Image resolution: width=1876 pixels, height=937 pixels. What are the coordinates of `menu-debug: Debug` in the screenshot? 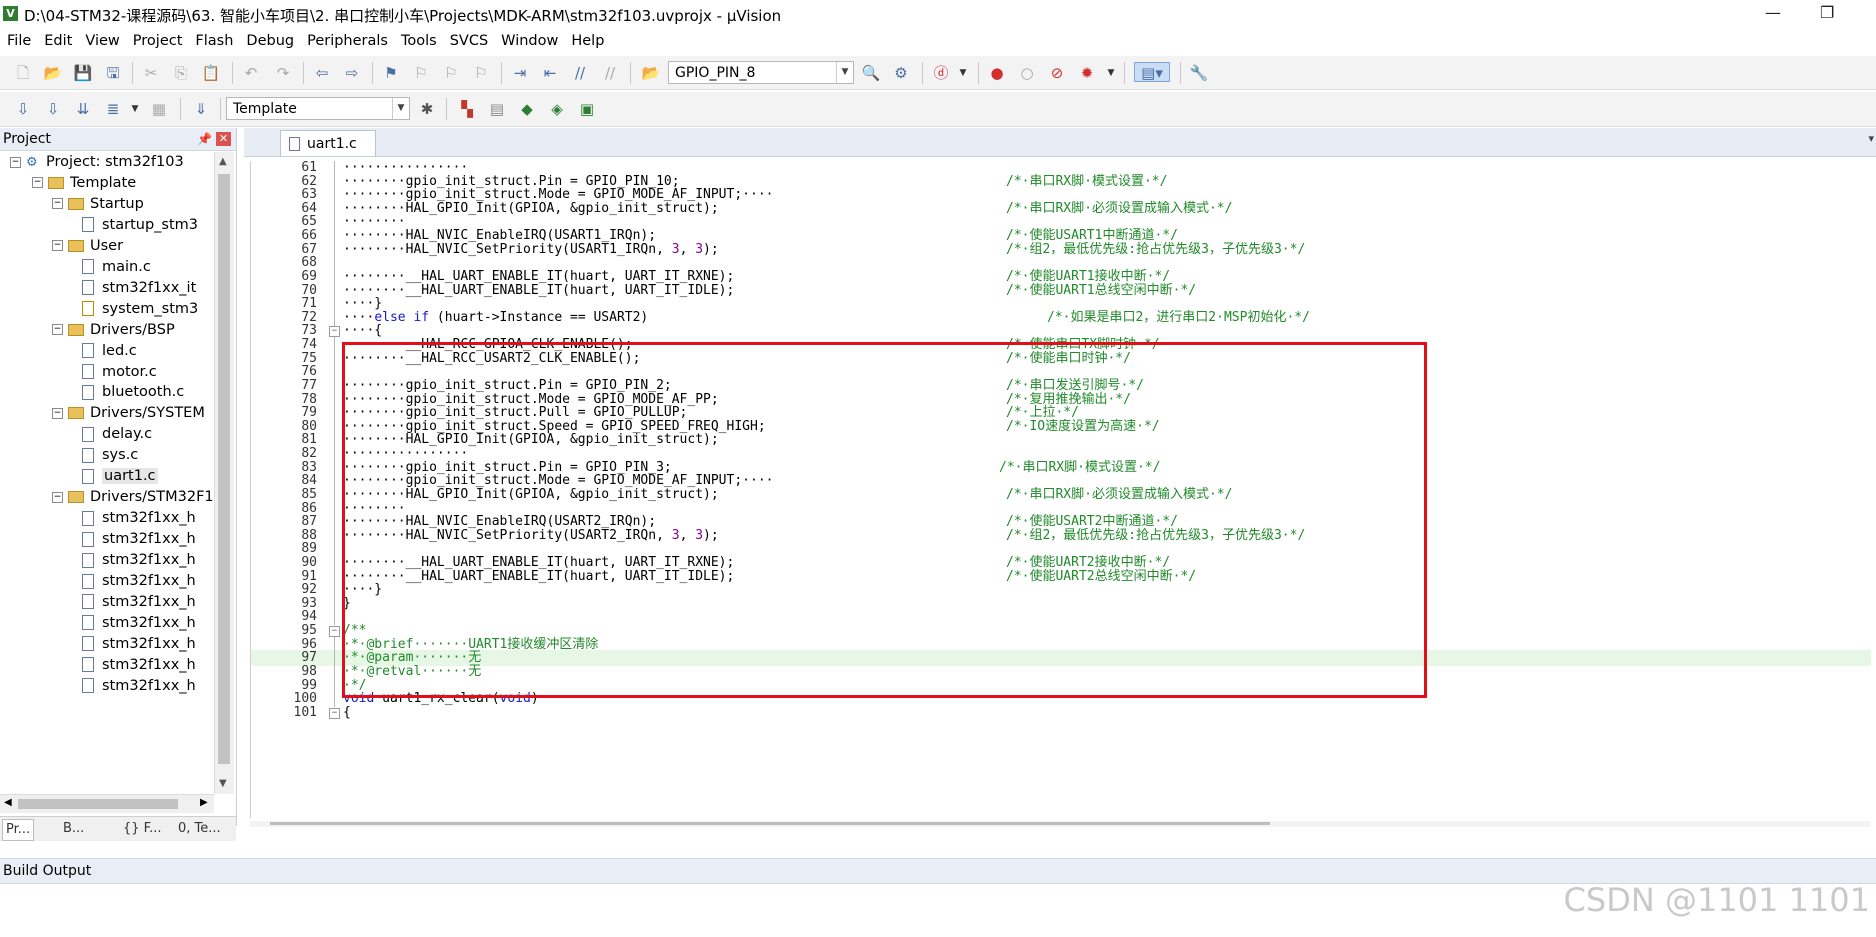 It's located at (269, 41).